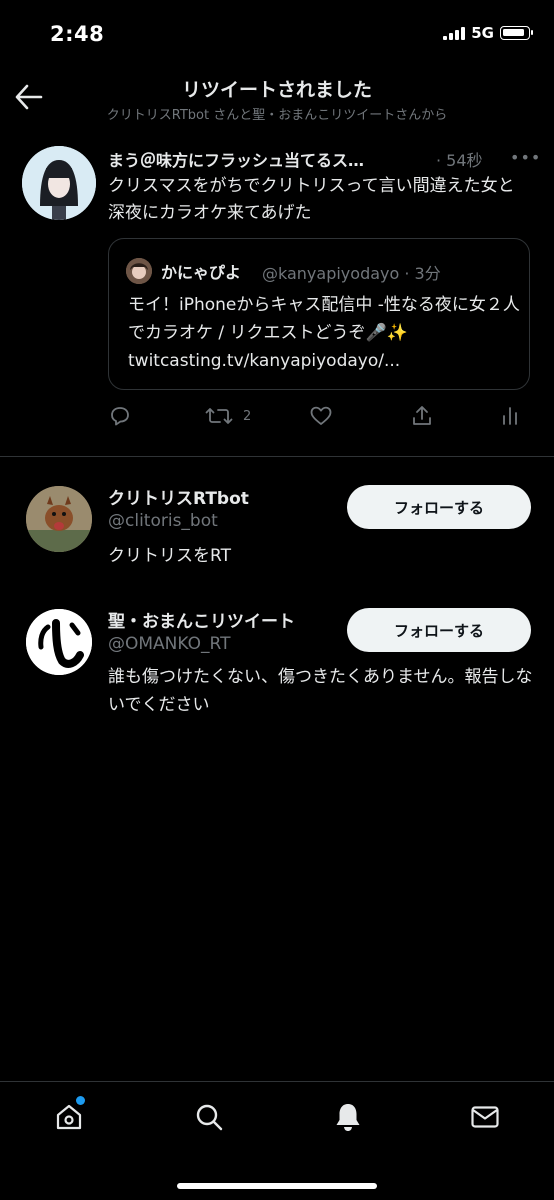 The height and width of the screenshot is (1200, 554). Describe the element at coordinates (77, 34) in the screenshot. I see `status-time: 2:48` at that location.